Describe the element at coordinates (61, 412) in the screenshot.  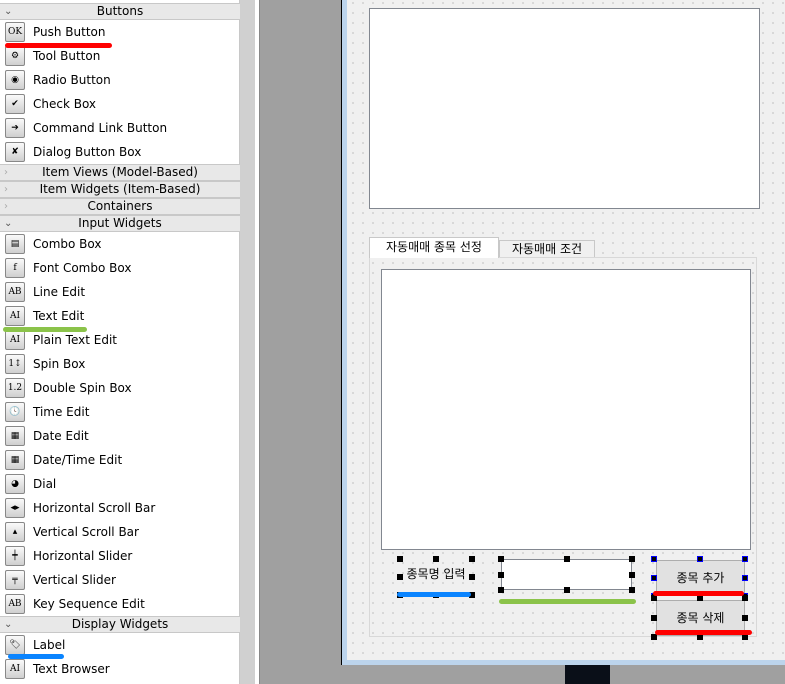
I see `widget-item-label: Time Edit` at that location.